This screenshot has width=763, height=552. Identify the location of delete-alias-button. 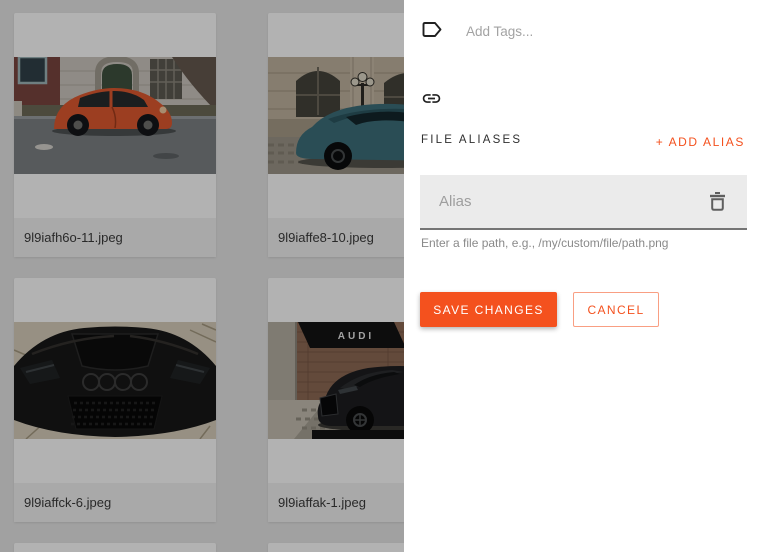
(717, 201).